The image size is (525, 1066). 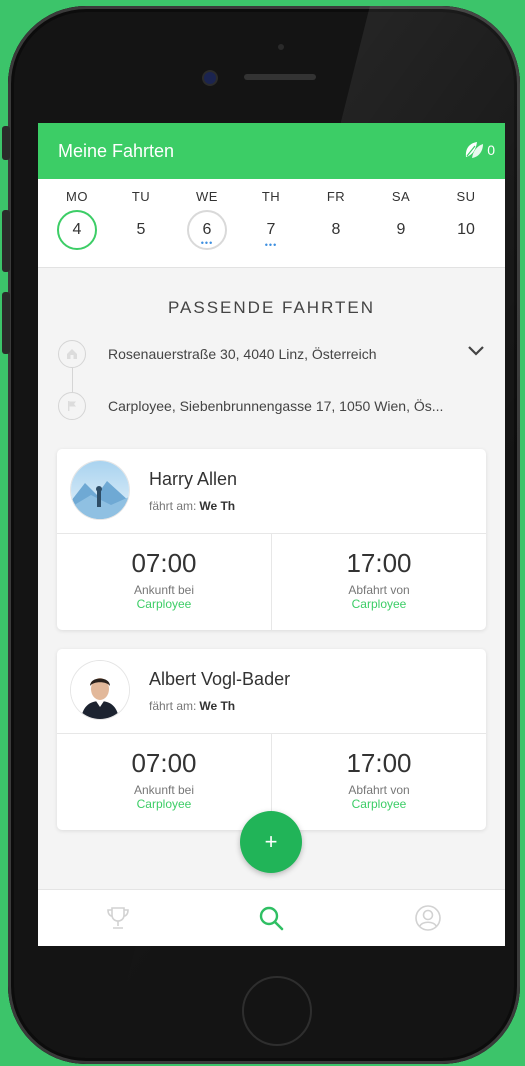 I want to click on home-button, so click(x=277, y=1011).